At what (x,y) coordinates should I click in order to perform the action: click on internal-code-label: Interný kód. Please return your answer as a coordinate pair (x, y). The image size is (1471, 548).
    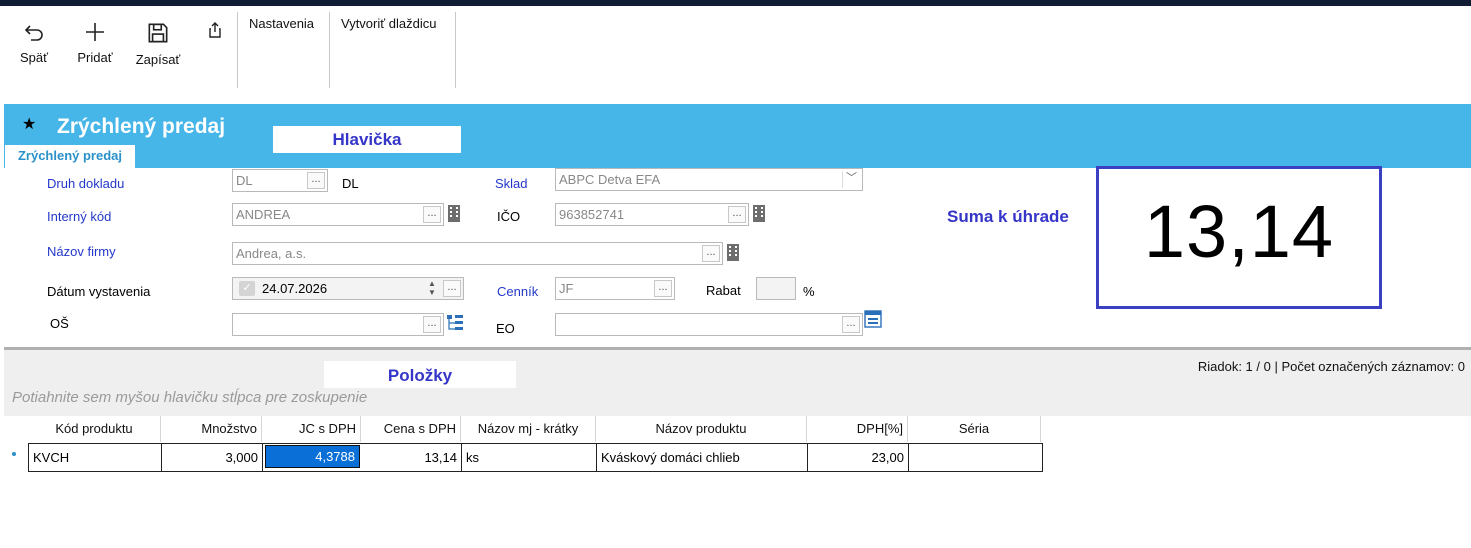
    Looking at the image, I should click on (79, 216).